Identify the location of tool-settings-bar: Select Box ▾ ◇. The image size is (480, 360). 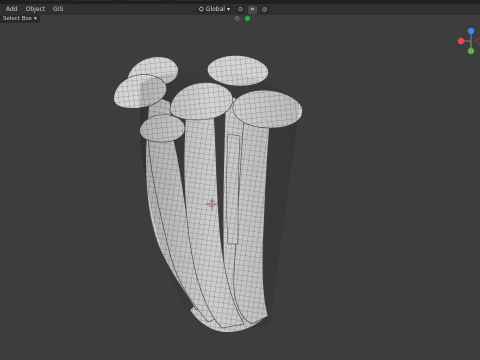
(240, 19).